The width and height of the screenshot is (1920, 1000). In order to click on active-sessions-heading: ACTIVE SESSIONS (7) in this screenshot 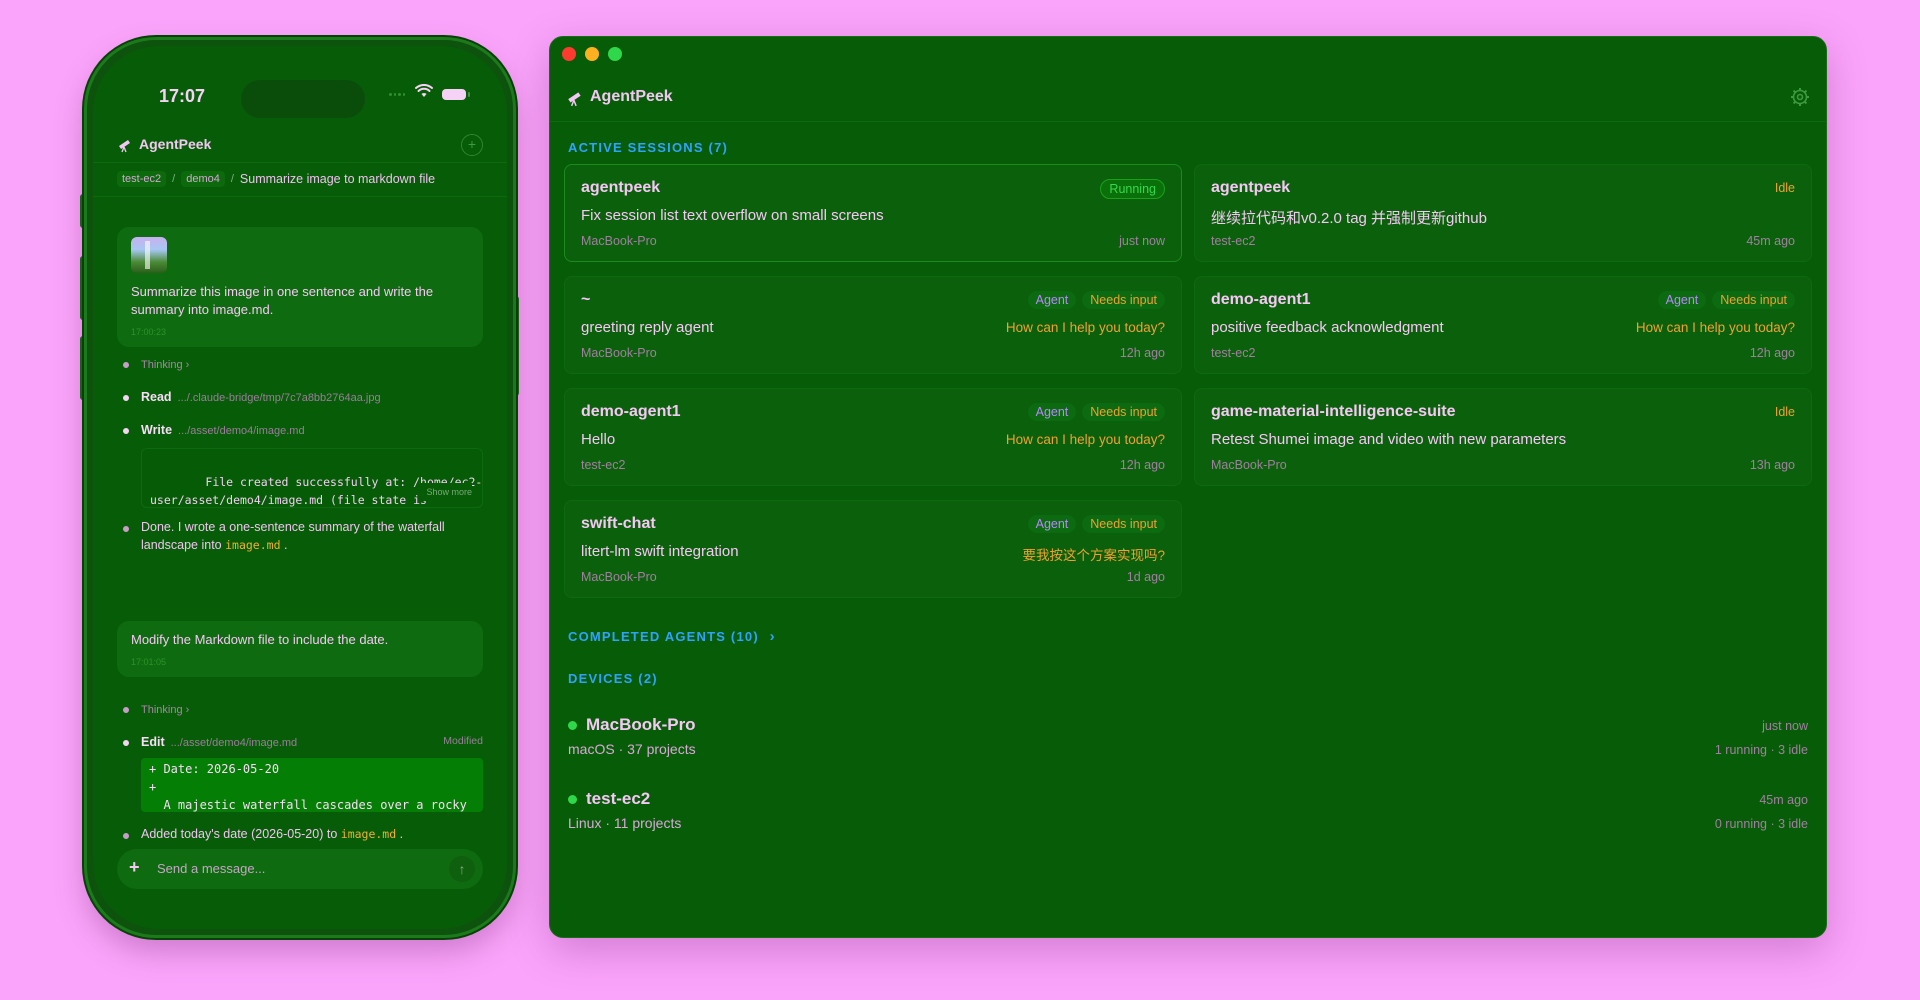, I will do `click(648, 147)`.